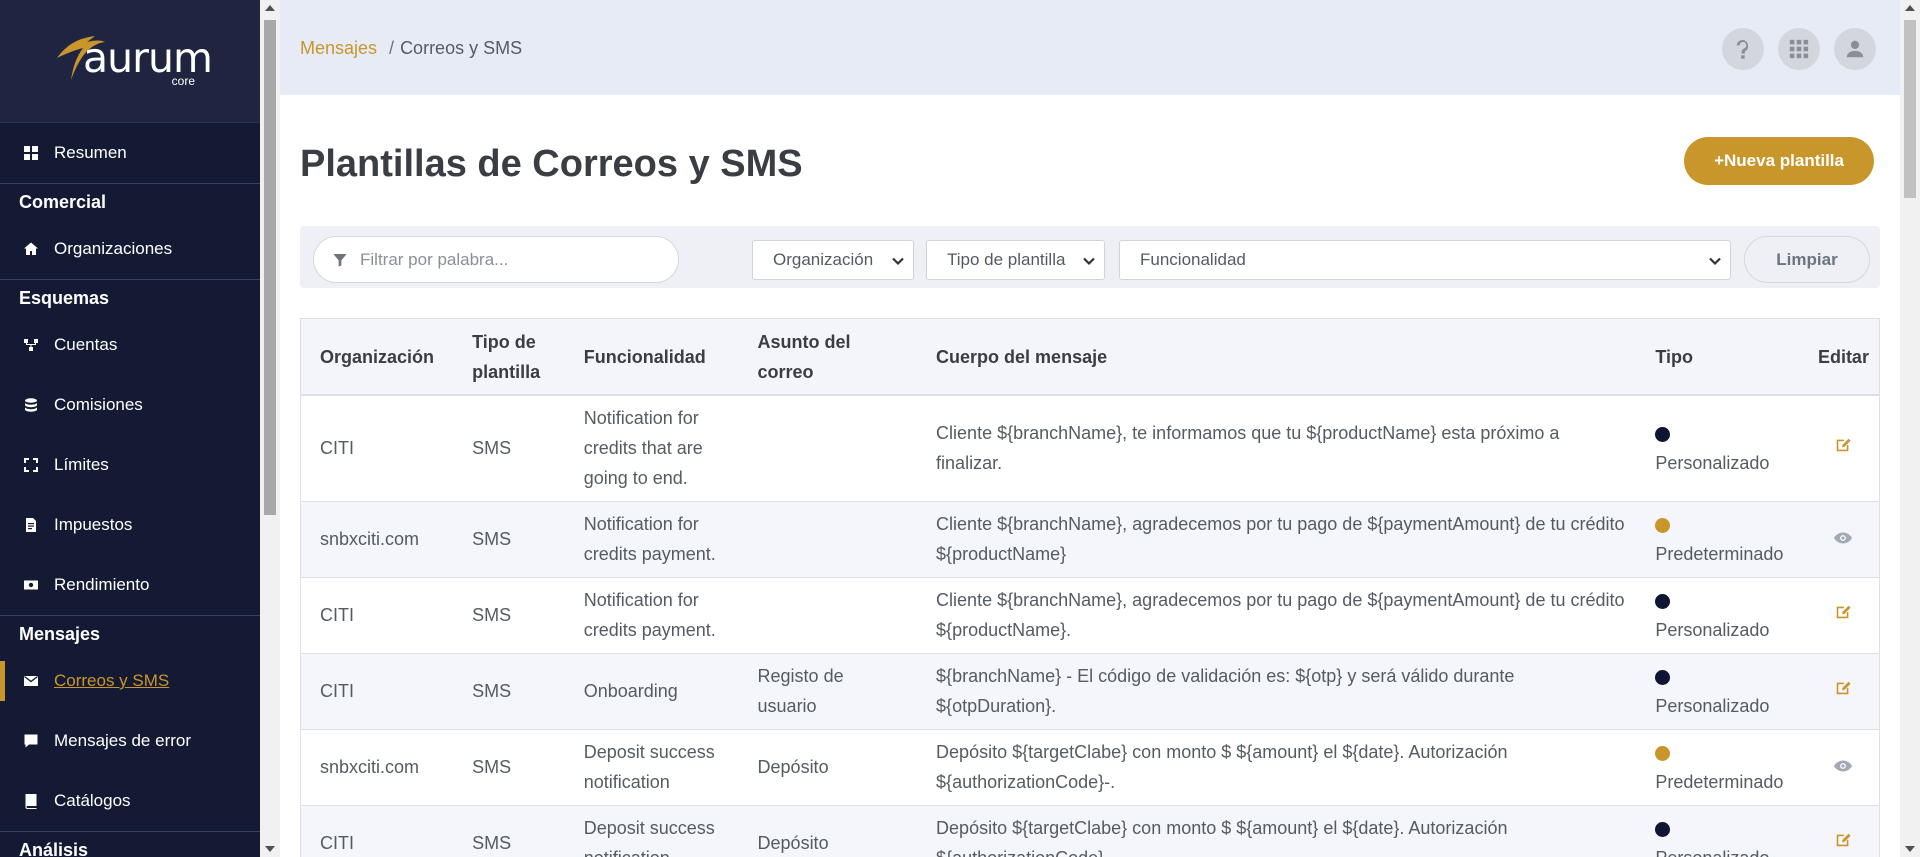 The image size is (1920, 857). Describe the element at coordinates (92, 800) in the screenshot. I see `sidebar-item-label: Catálogos` at that location.